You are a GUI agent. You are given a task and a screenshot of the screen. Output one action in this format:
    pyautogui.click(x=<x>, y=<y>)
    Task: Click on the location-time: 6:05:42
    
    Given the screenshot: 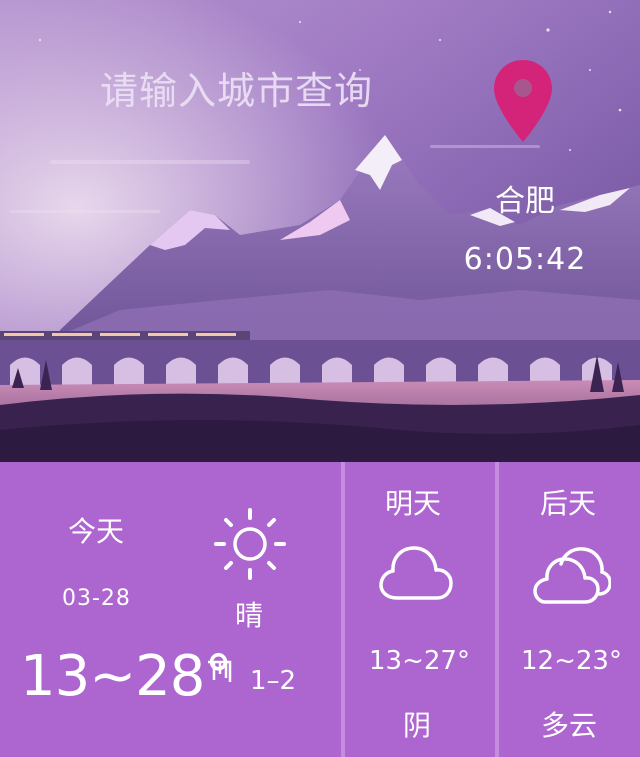 What is the action you would take?
    pyautogui.click(x=525, y=259)
    